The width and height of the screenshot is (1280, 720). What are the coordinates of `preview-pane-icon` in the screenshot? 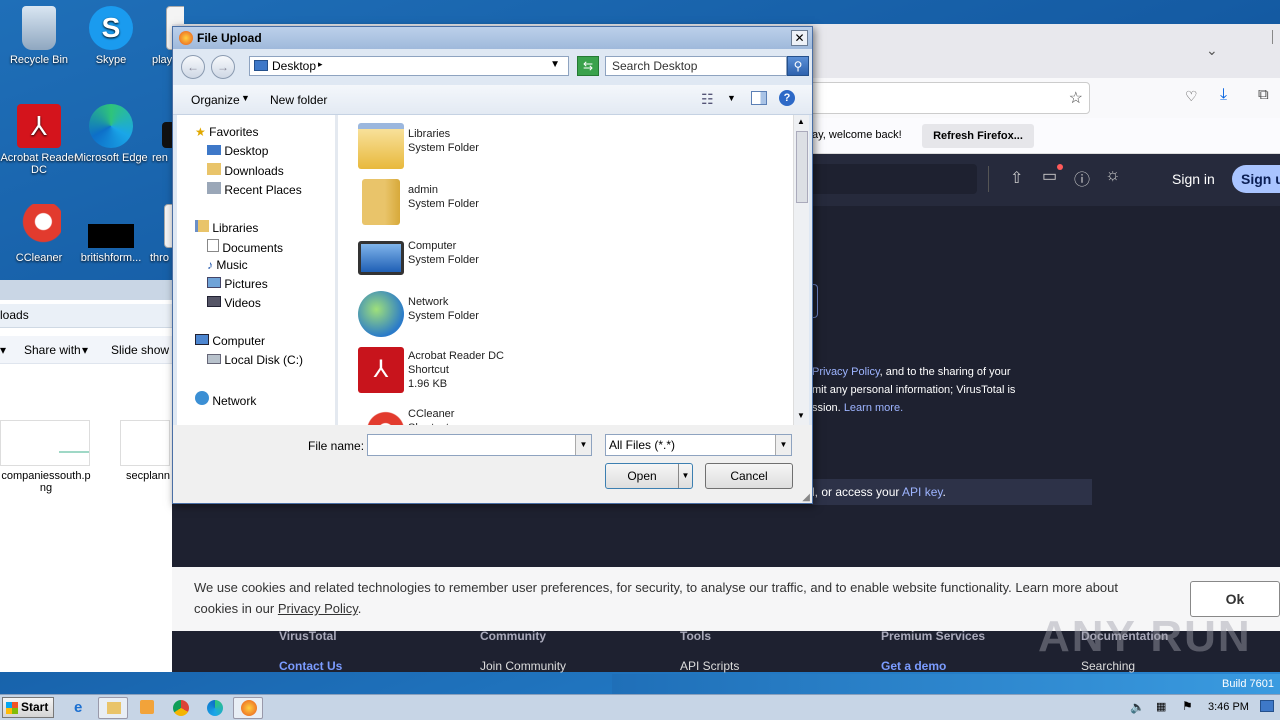 It's located at (759, 98).